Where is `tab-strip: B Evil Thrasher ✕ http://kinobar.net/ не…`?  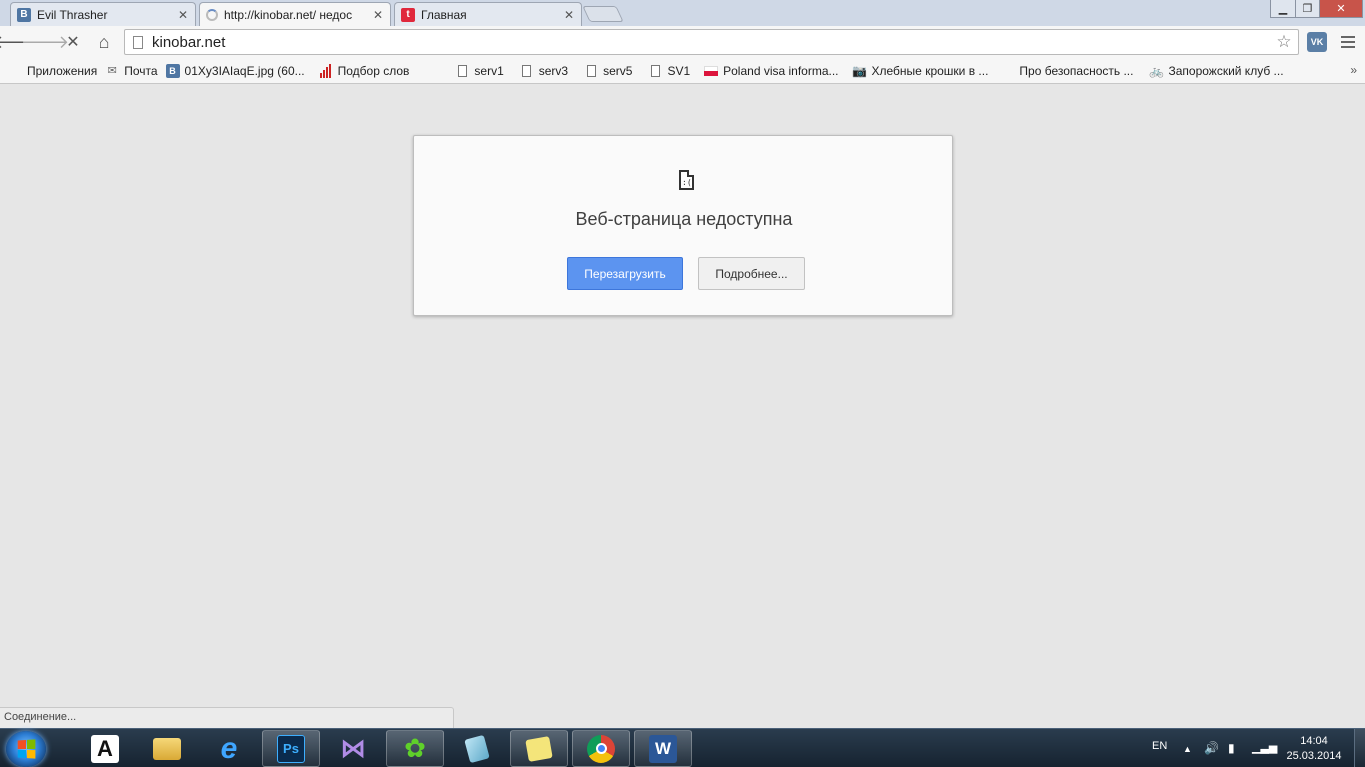 tab-strip: B Evil Thrasher ✕ http://kinobar.net/ не… is located at coordinates (682, 13).